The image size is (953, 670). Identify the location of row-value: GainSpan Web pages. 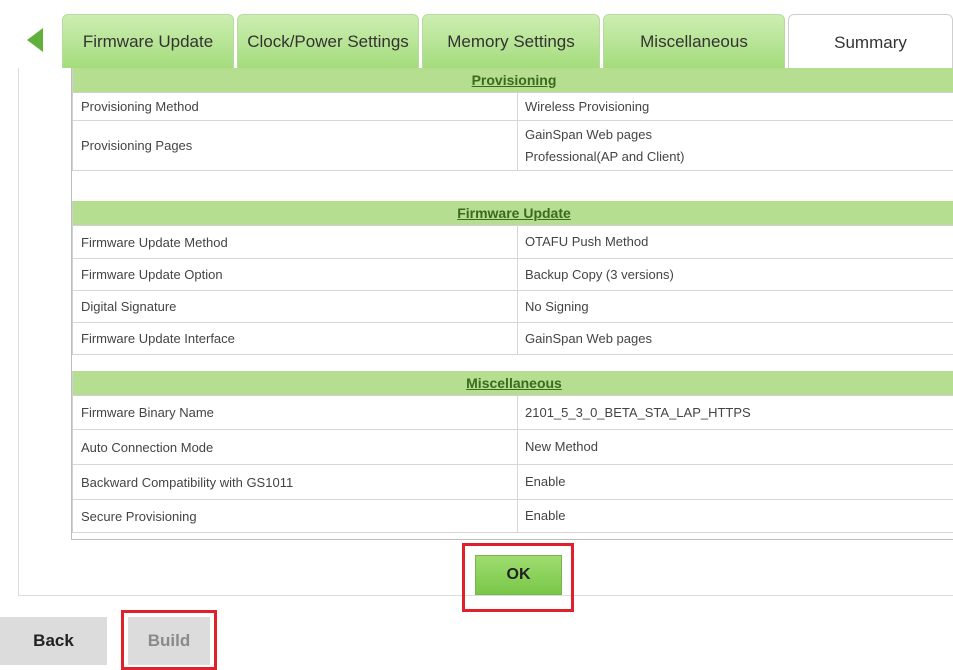
(588, 338).